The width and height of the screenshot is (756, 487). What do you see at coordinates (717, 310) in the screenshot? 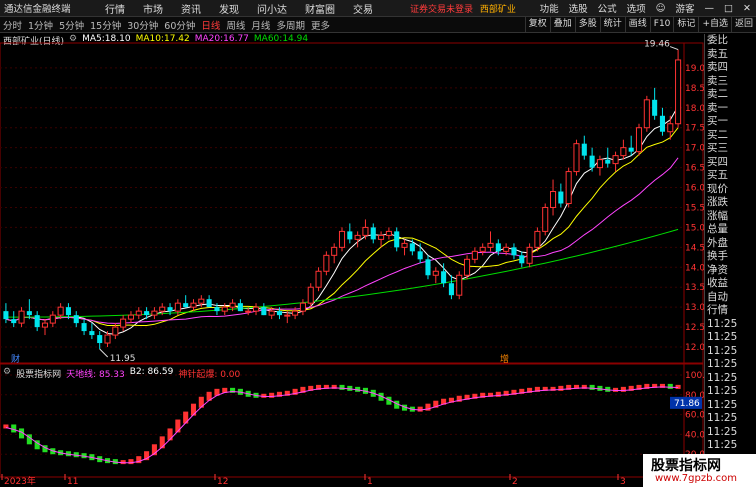
I see `quote-panel-item: 行情` at bounding box center [717, 310].